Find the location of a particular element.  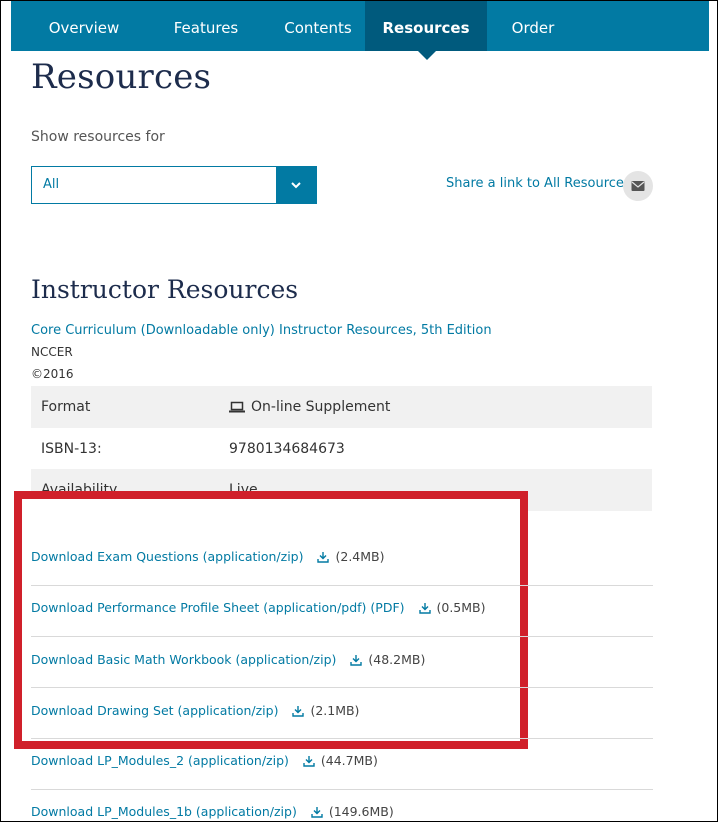

product-year: ©2016 is located at coordinates (52, 374).